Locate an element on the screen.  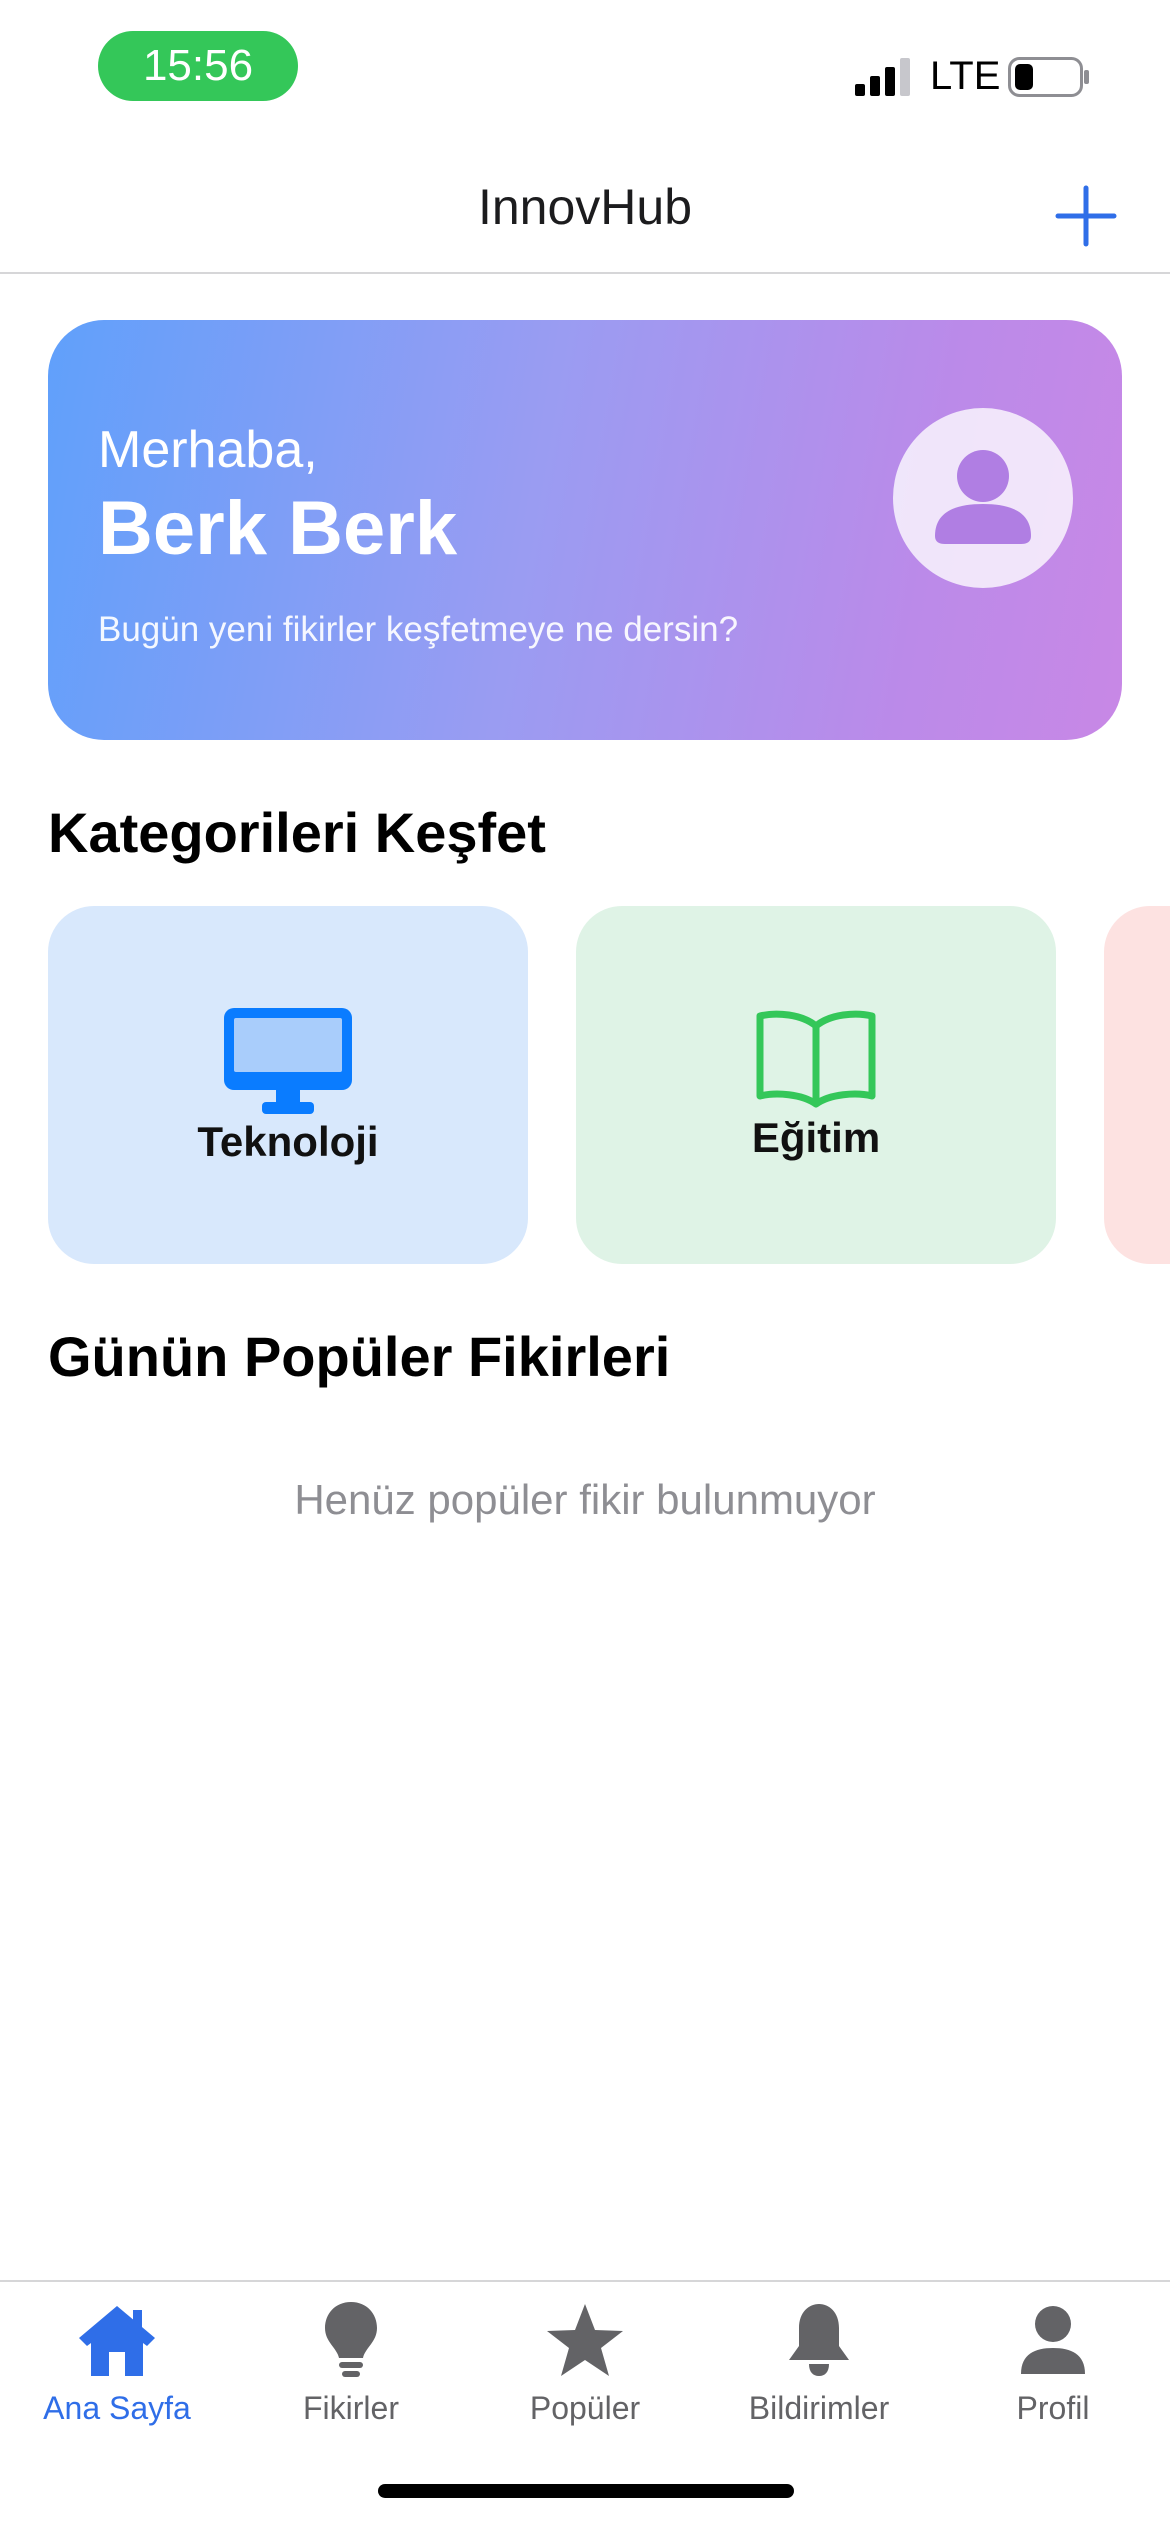
page-title: InnovHub is located at coordinates (585, 207).